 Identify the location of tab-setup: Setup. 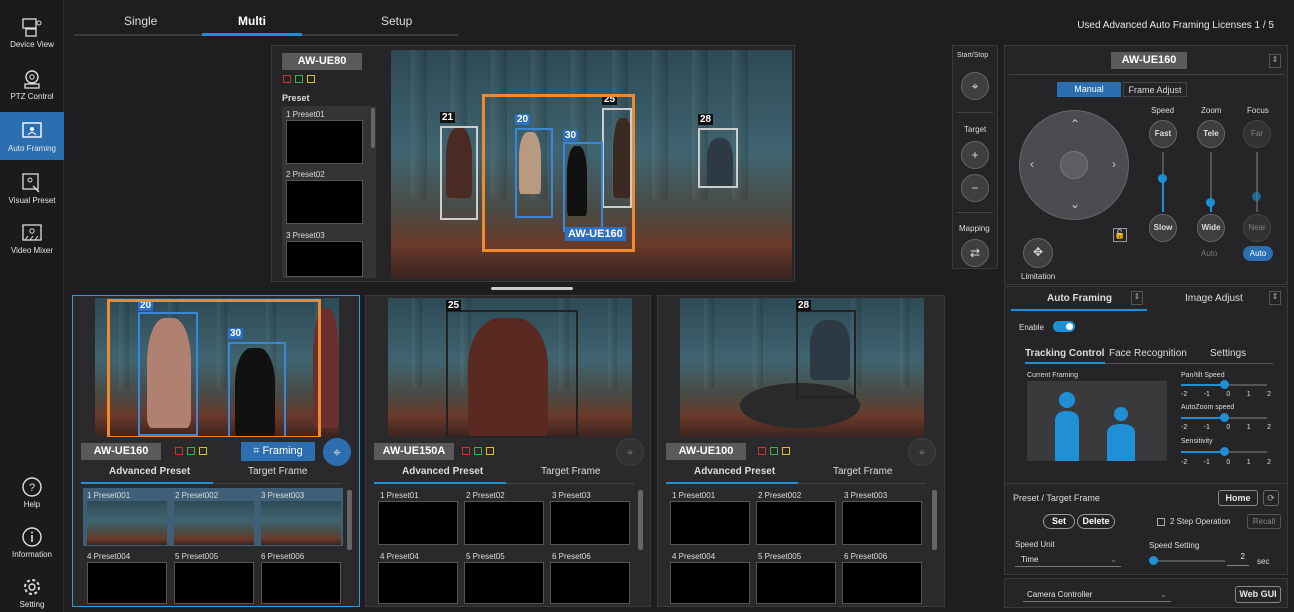
(396, 21).